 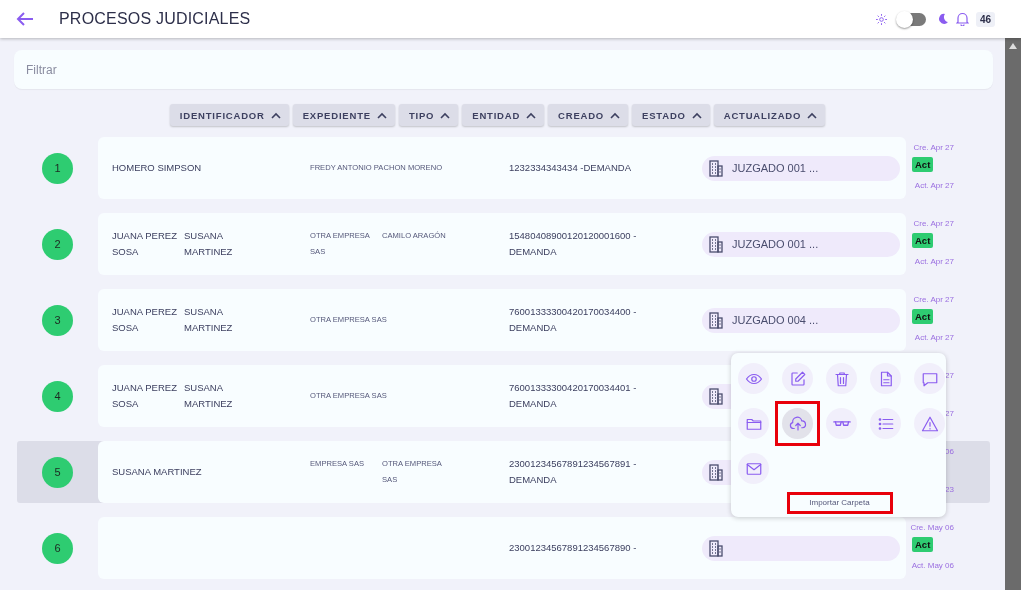 What do you see at coordinates (573, 320) in the screenshot?
I see `case-number: 76001333300420170034400 - DEMANDA` at bounding box center [573, 320].